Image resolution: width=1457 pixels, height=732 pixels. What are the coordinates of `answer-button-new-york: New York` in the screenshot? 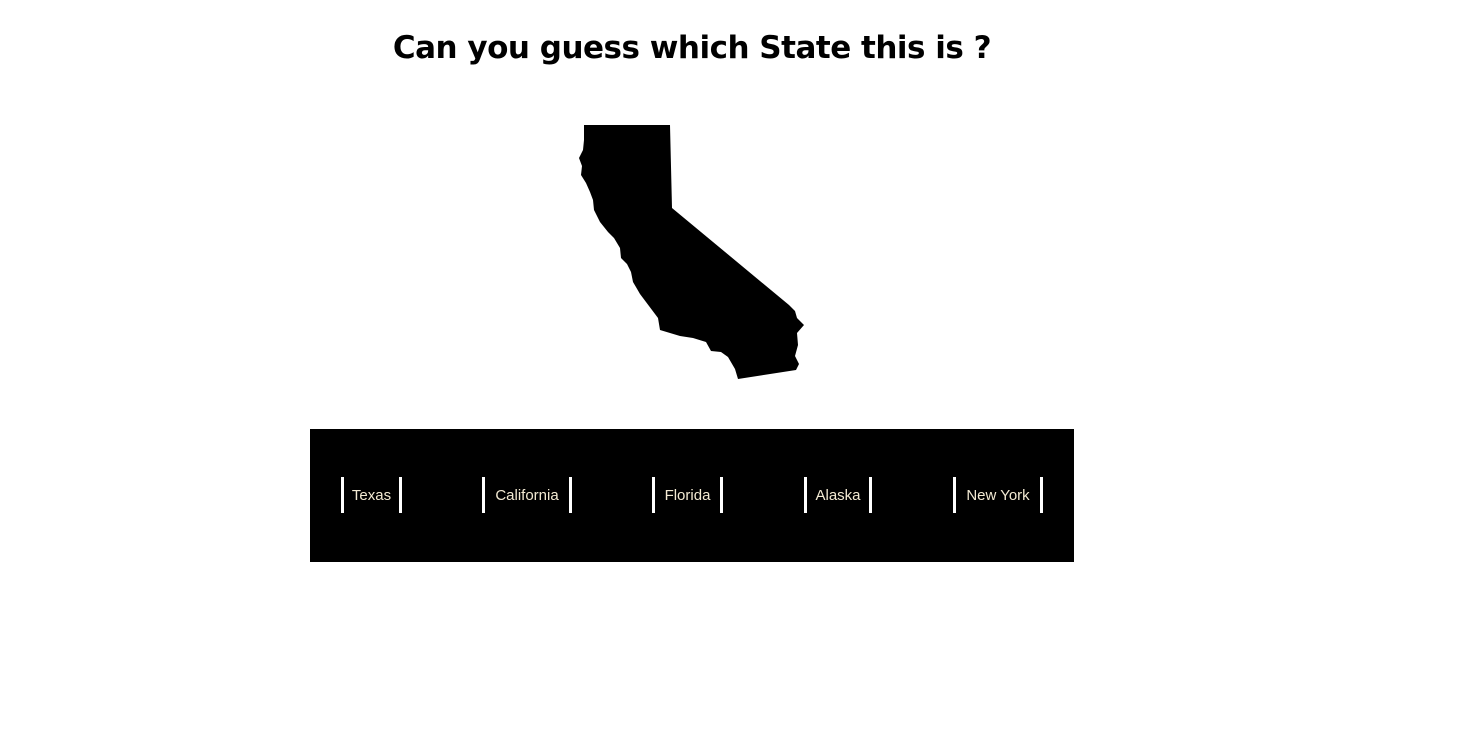 It's located at (998, 495).